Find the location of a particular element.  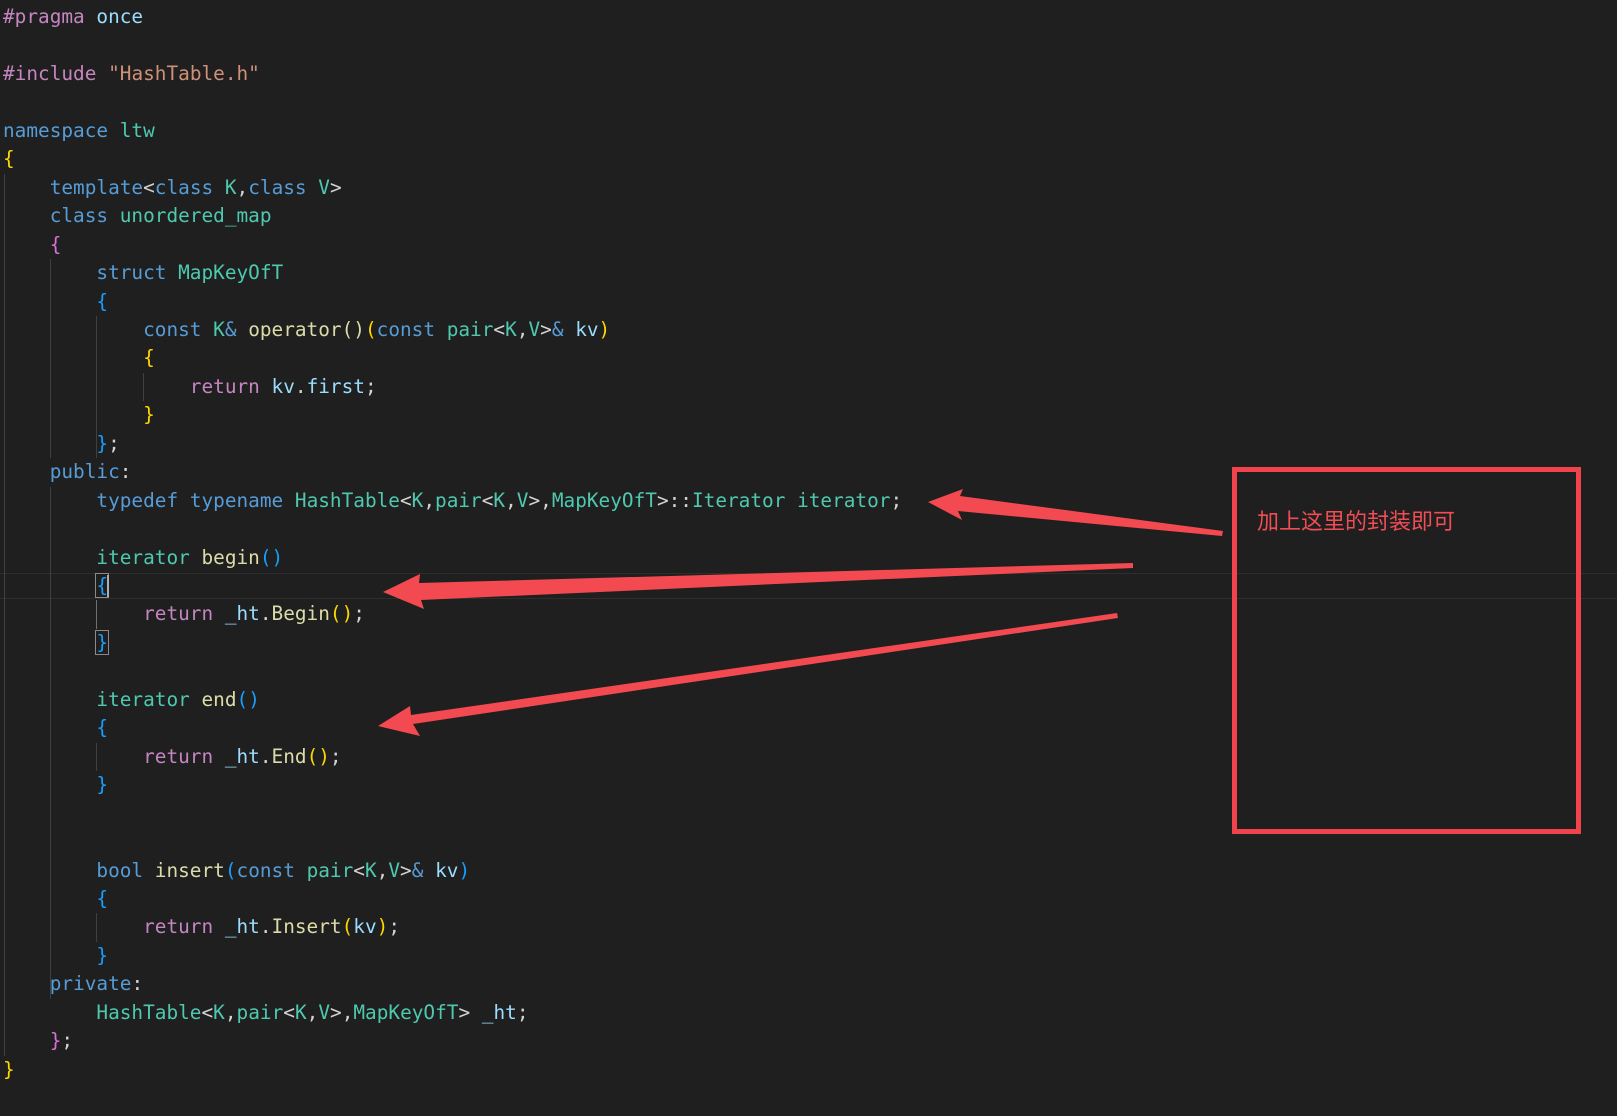

annotation-note: 加上这里的封装即可 is located at coordinates (1356, 522).